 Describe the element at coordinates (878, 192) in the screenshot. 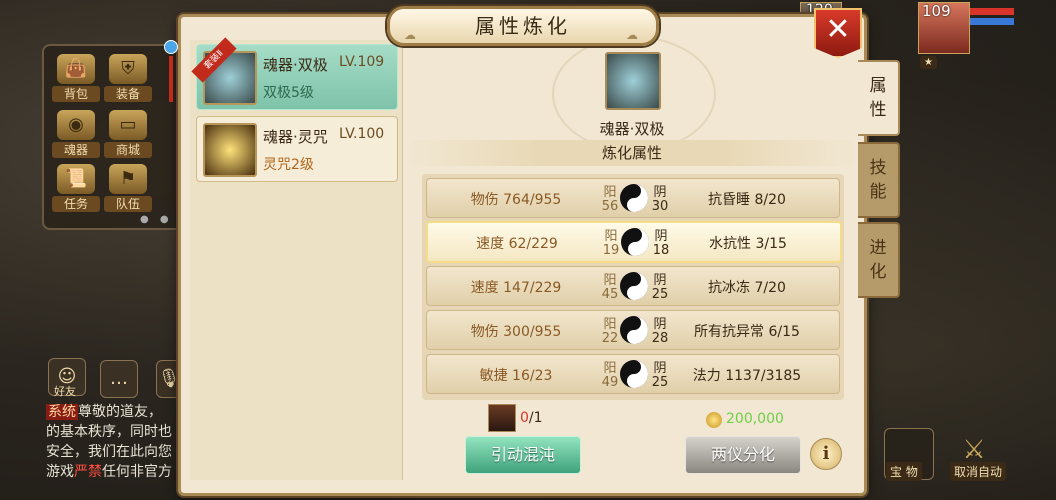

I see `tab-skills-char-2: 能` at that location.